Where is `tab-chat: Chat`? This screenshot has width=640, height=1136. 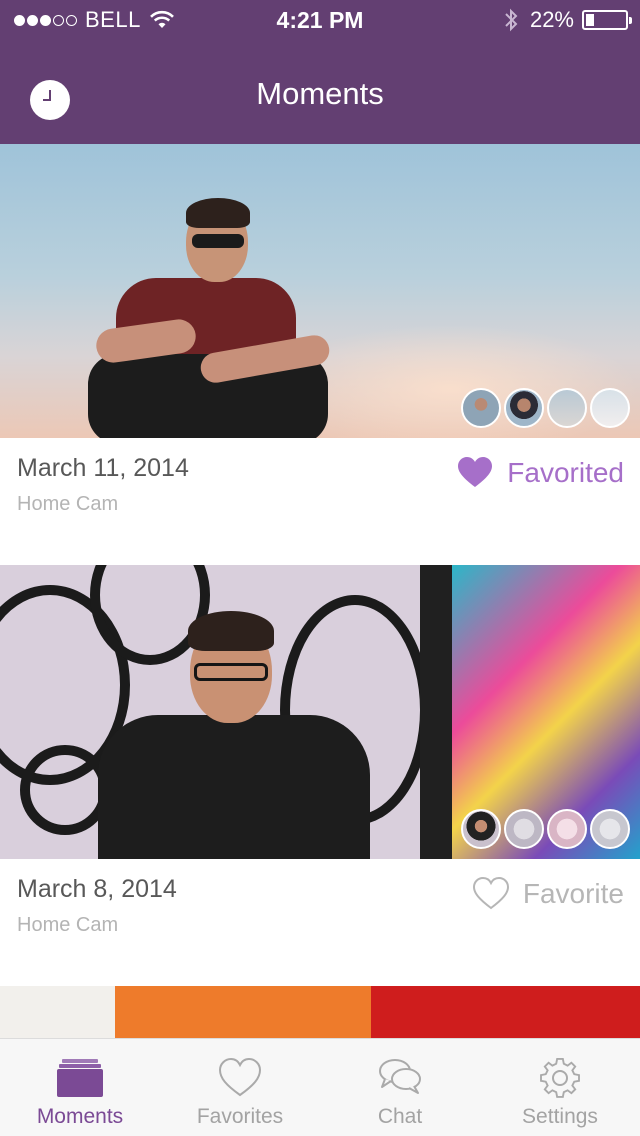
tab-chat: Chat is located at coordinates (400, 1087).